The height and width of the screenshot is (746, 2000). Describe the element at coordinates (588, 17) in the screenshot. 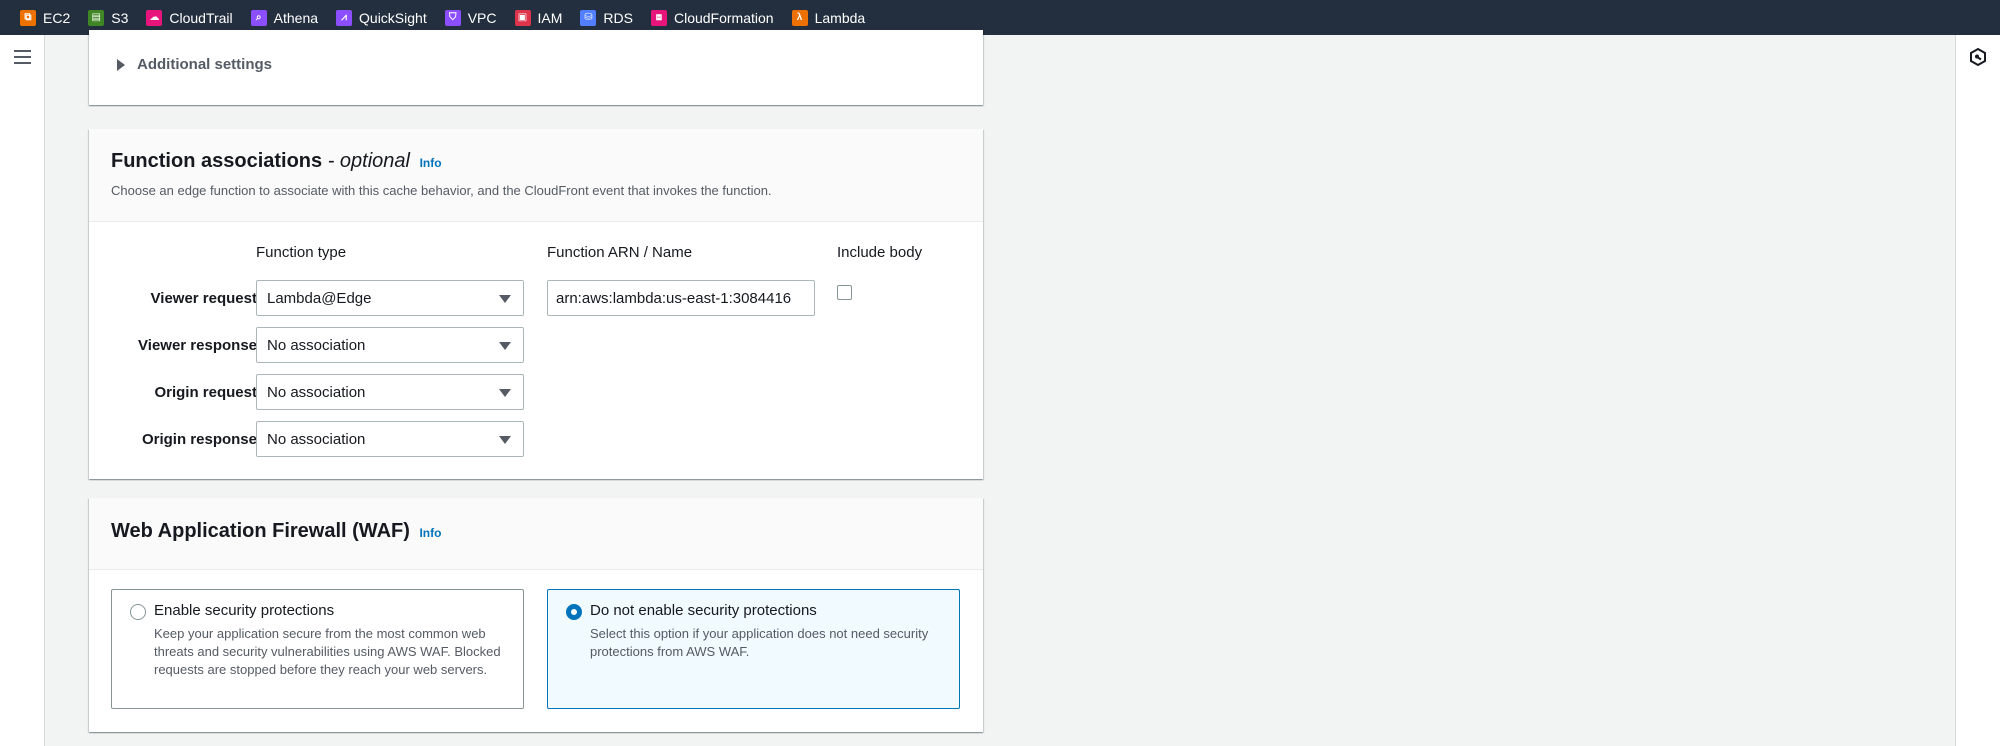

I see `rds-icon: ⛁` at that location.